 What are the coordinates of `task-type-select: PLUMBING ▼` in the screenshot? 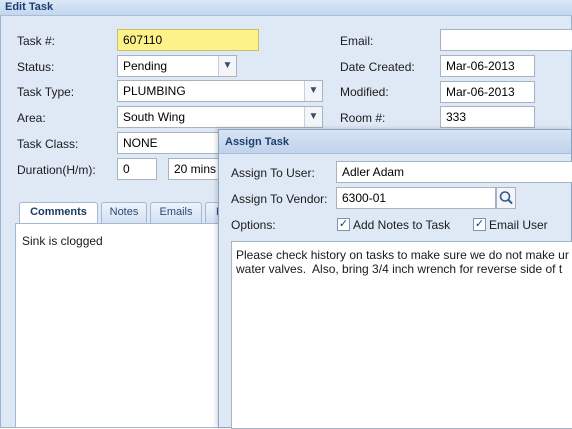 It's located at (220, 91).